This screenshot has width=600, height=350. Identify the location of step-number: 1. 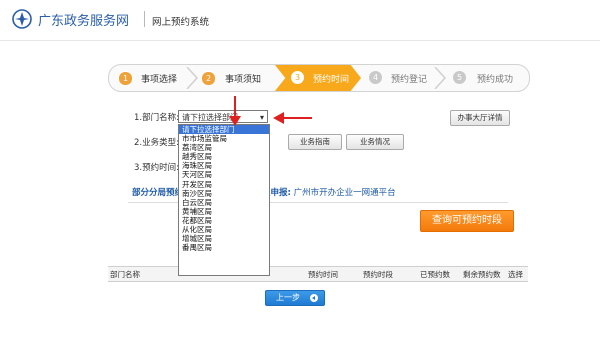
(125, 78).